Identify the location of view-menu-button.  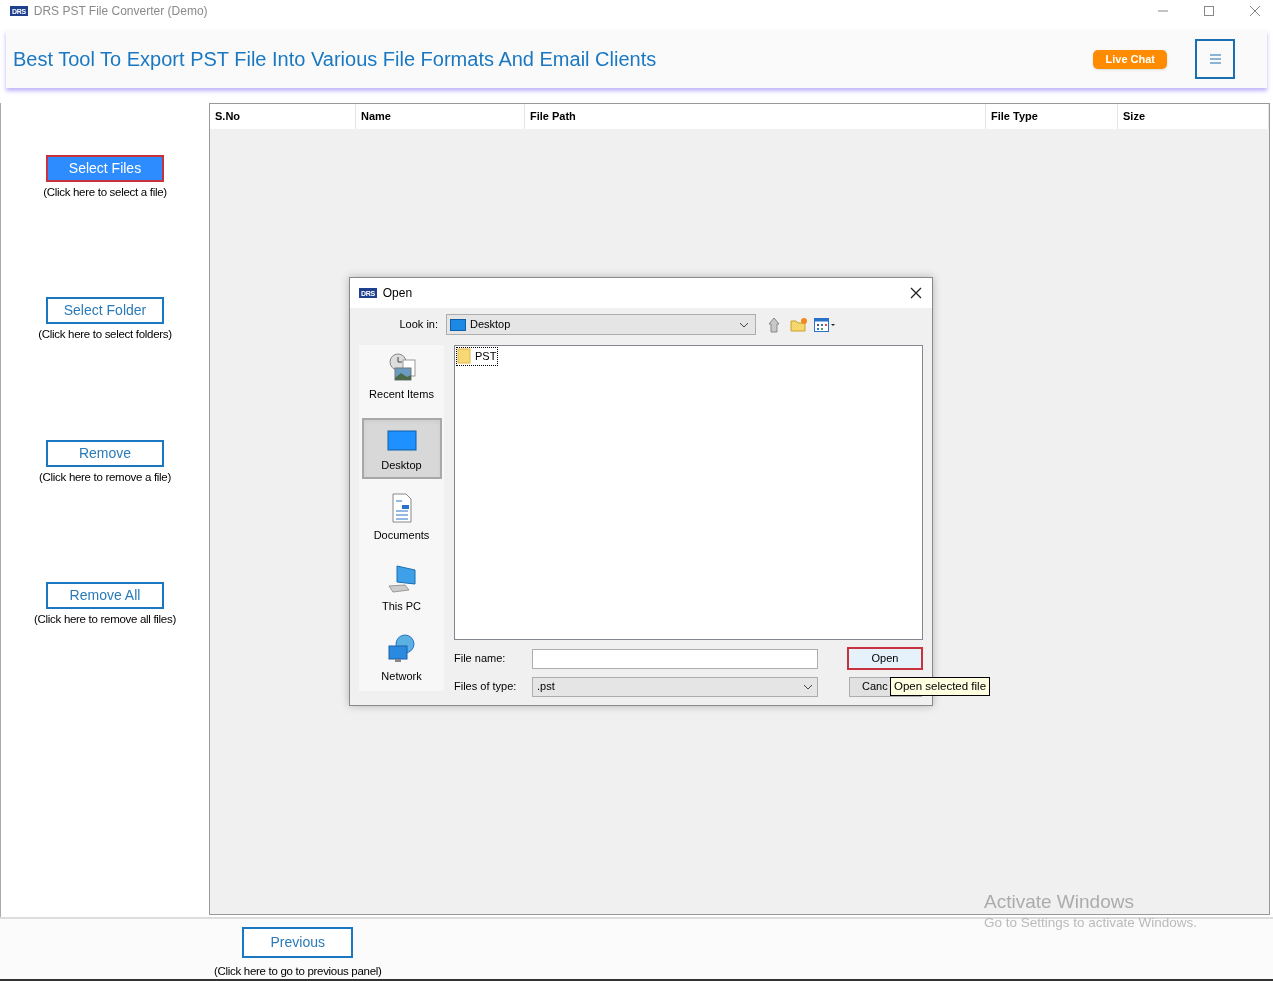
(825, 324).